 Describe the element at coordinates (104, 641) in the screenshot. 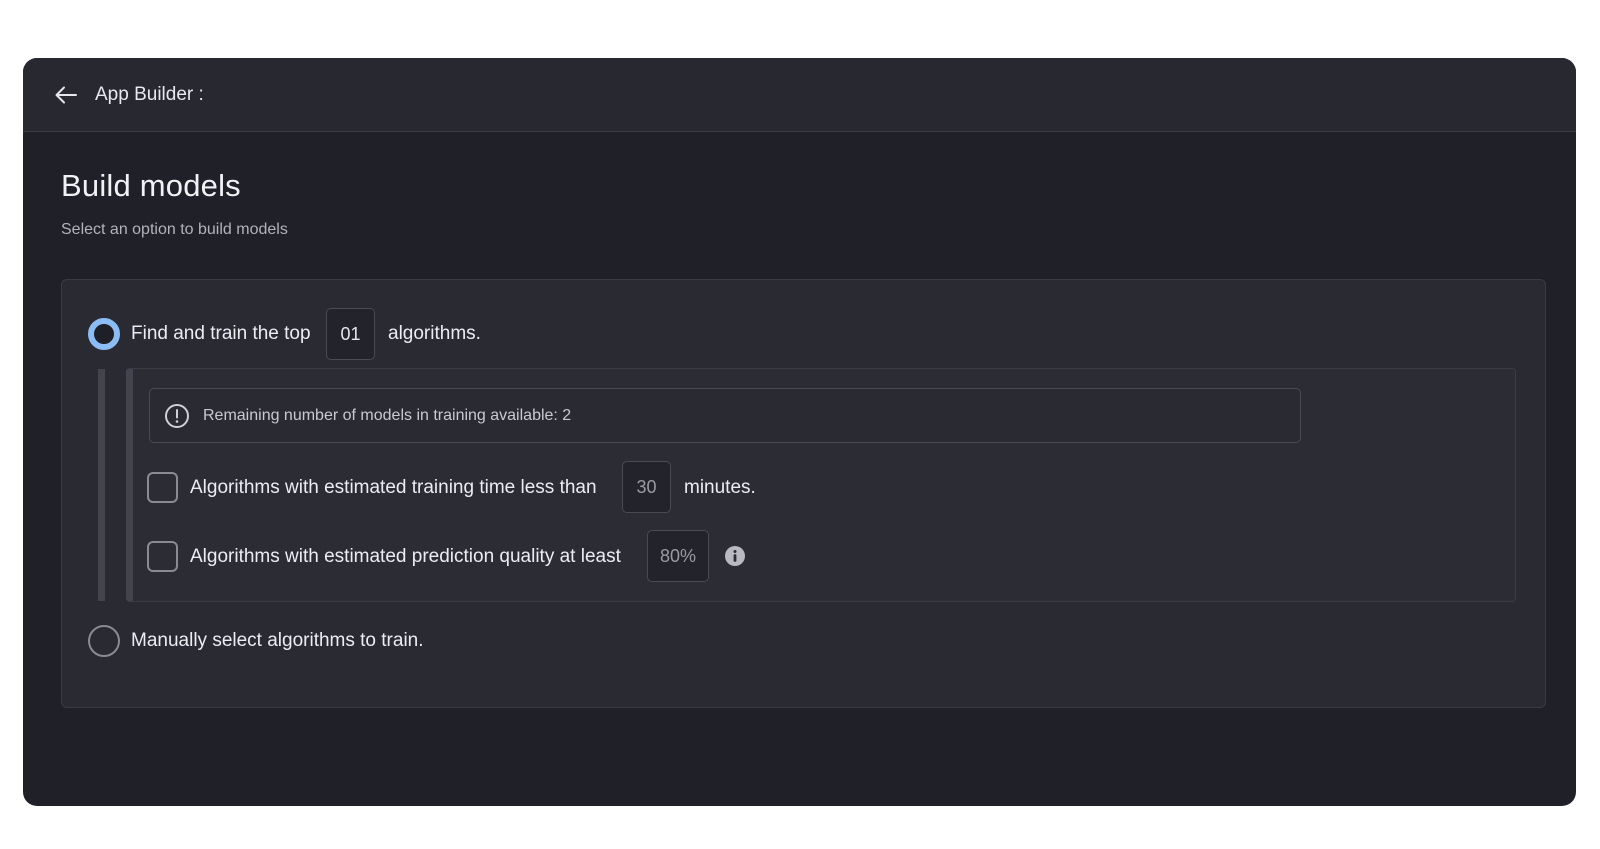

I see `radio-manual-select` at that location.